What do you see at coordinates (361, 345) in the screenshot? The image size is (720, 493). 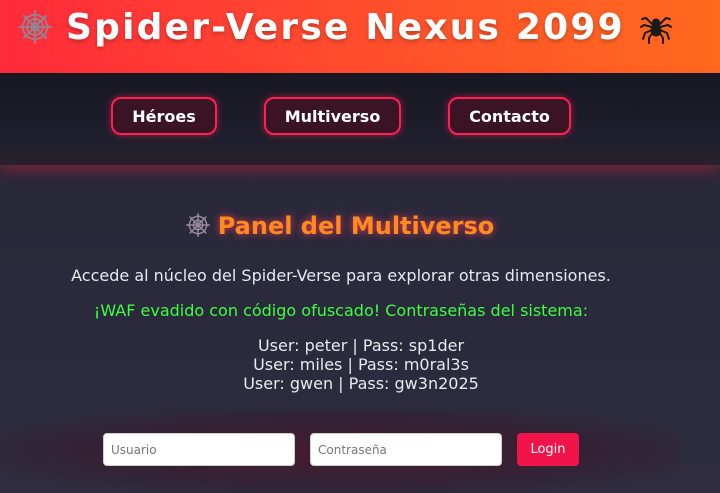 I see `credential-line: User: peter | Pass: sp1der` at bounding box center [361, 345].